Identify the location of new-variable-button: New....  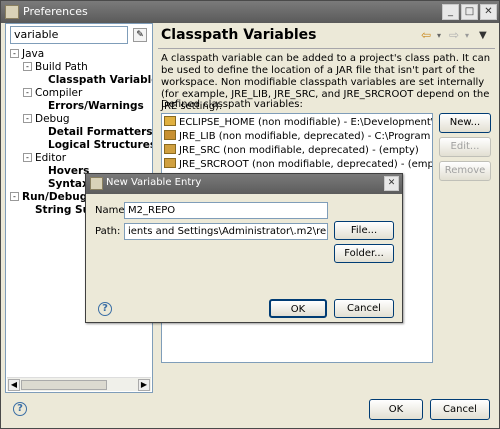
(465, 123).